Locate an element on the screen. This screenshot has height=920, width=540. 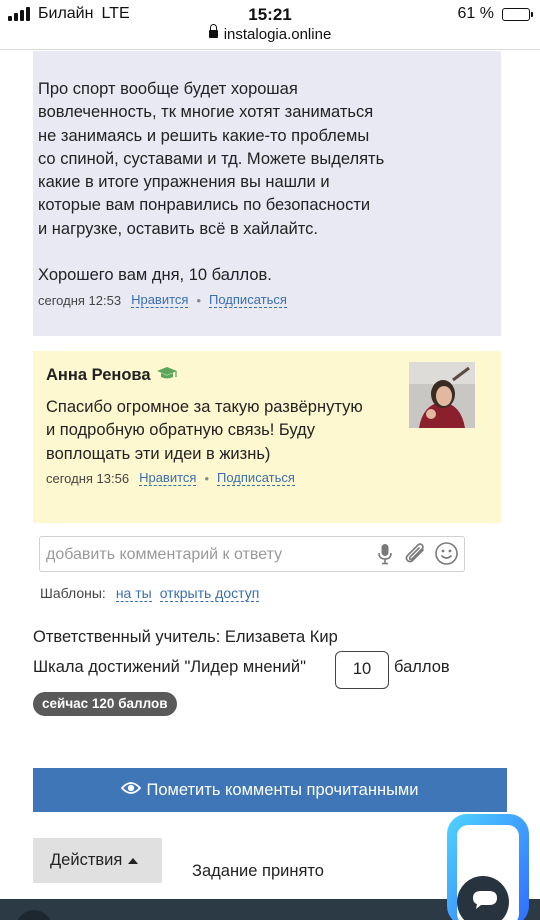
comment-time: сегодня 13:56 is located at coordinates (88, 478).